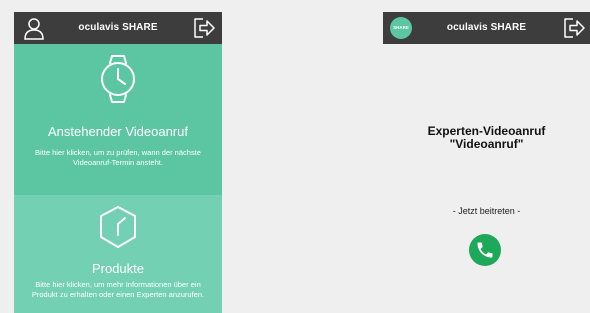 The image size is (590, 313). I want to click on phone-icon, so click(485, 250).